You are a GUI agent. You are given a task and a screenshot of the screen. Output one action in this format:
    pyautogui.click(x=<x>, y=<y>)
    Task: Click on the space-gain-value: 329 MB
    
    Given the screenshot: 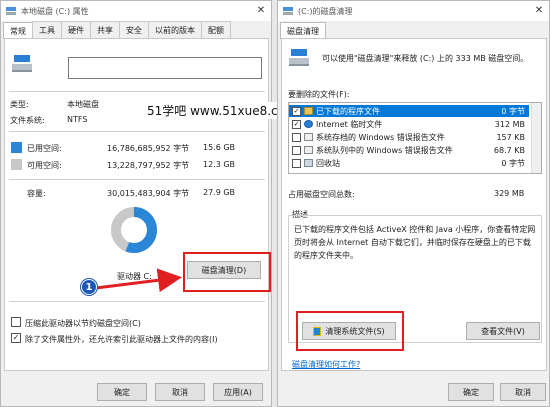 What is the action you would take?
    pyautogui.click(x=509, y=193)
    